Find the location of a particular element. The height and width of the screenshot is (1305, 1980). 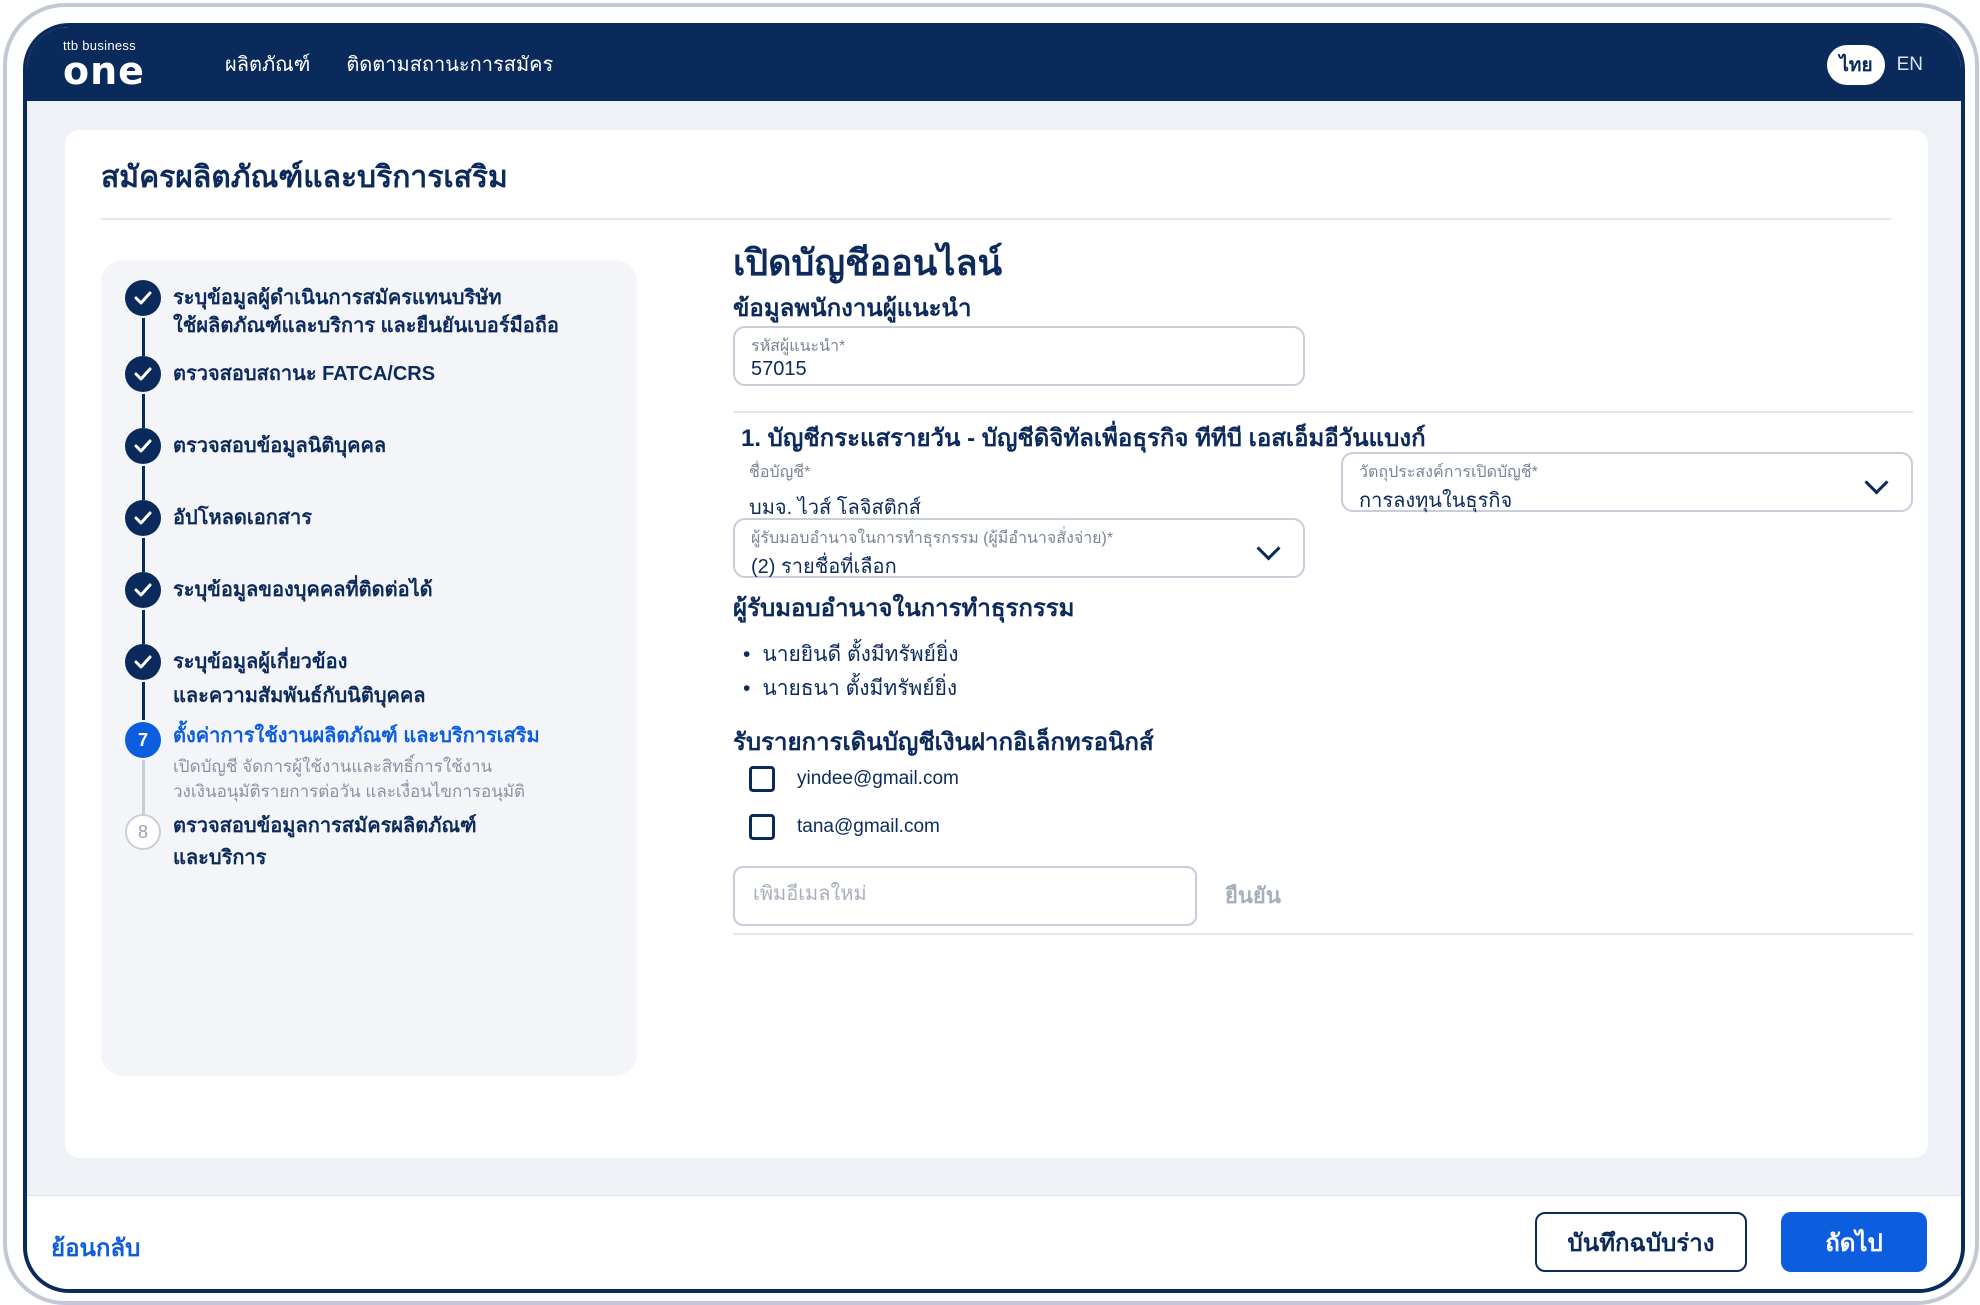

authorized-person-item: นายธนา ตั้งมีทรัพย์ยิ่ง is located at coordinates (850, 688).